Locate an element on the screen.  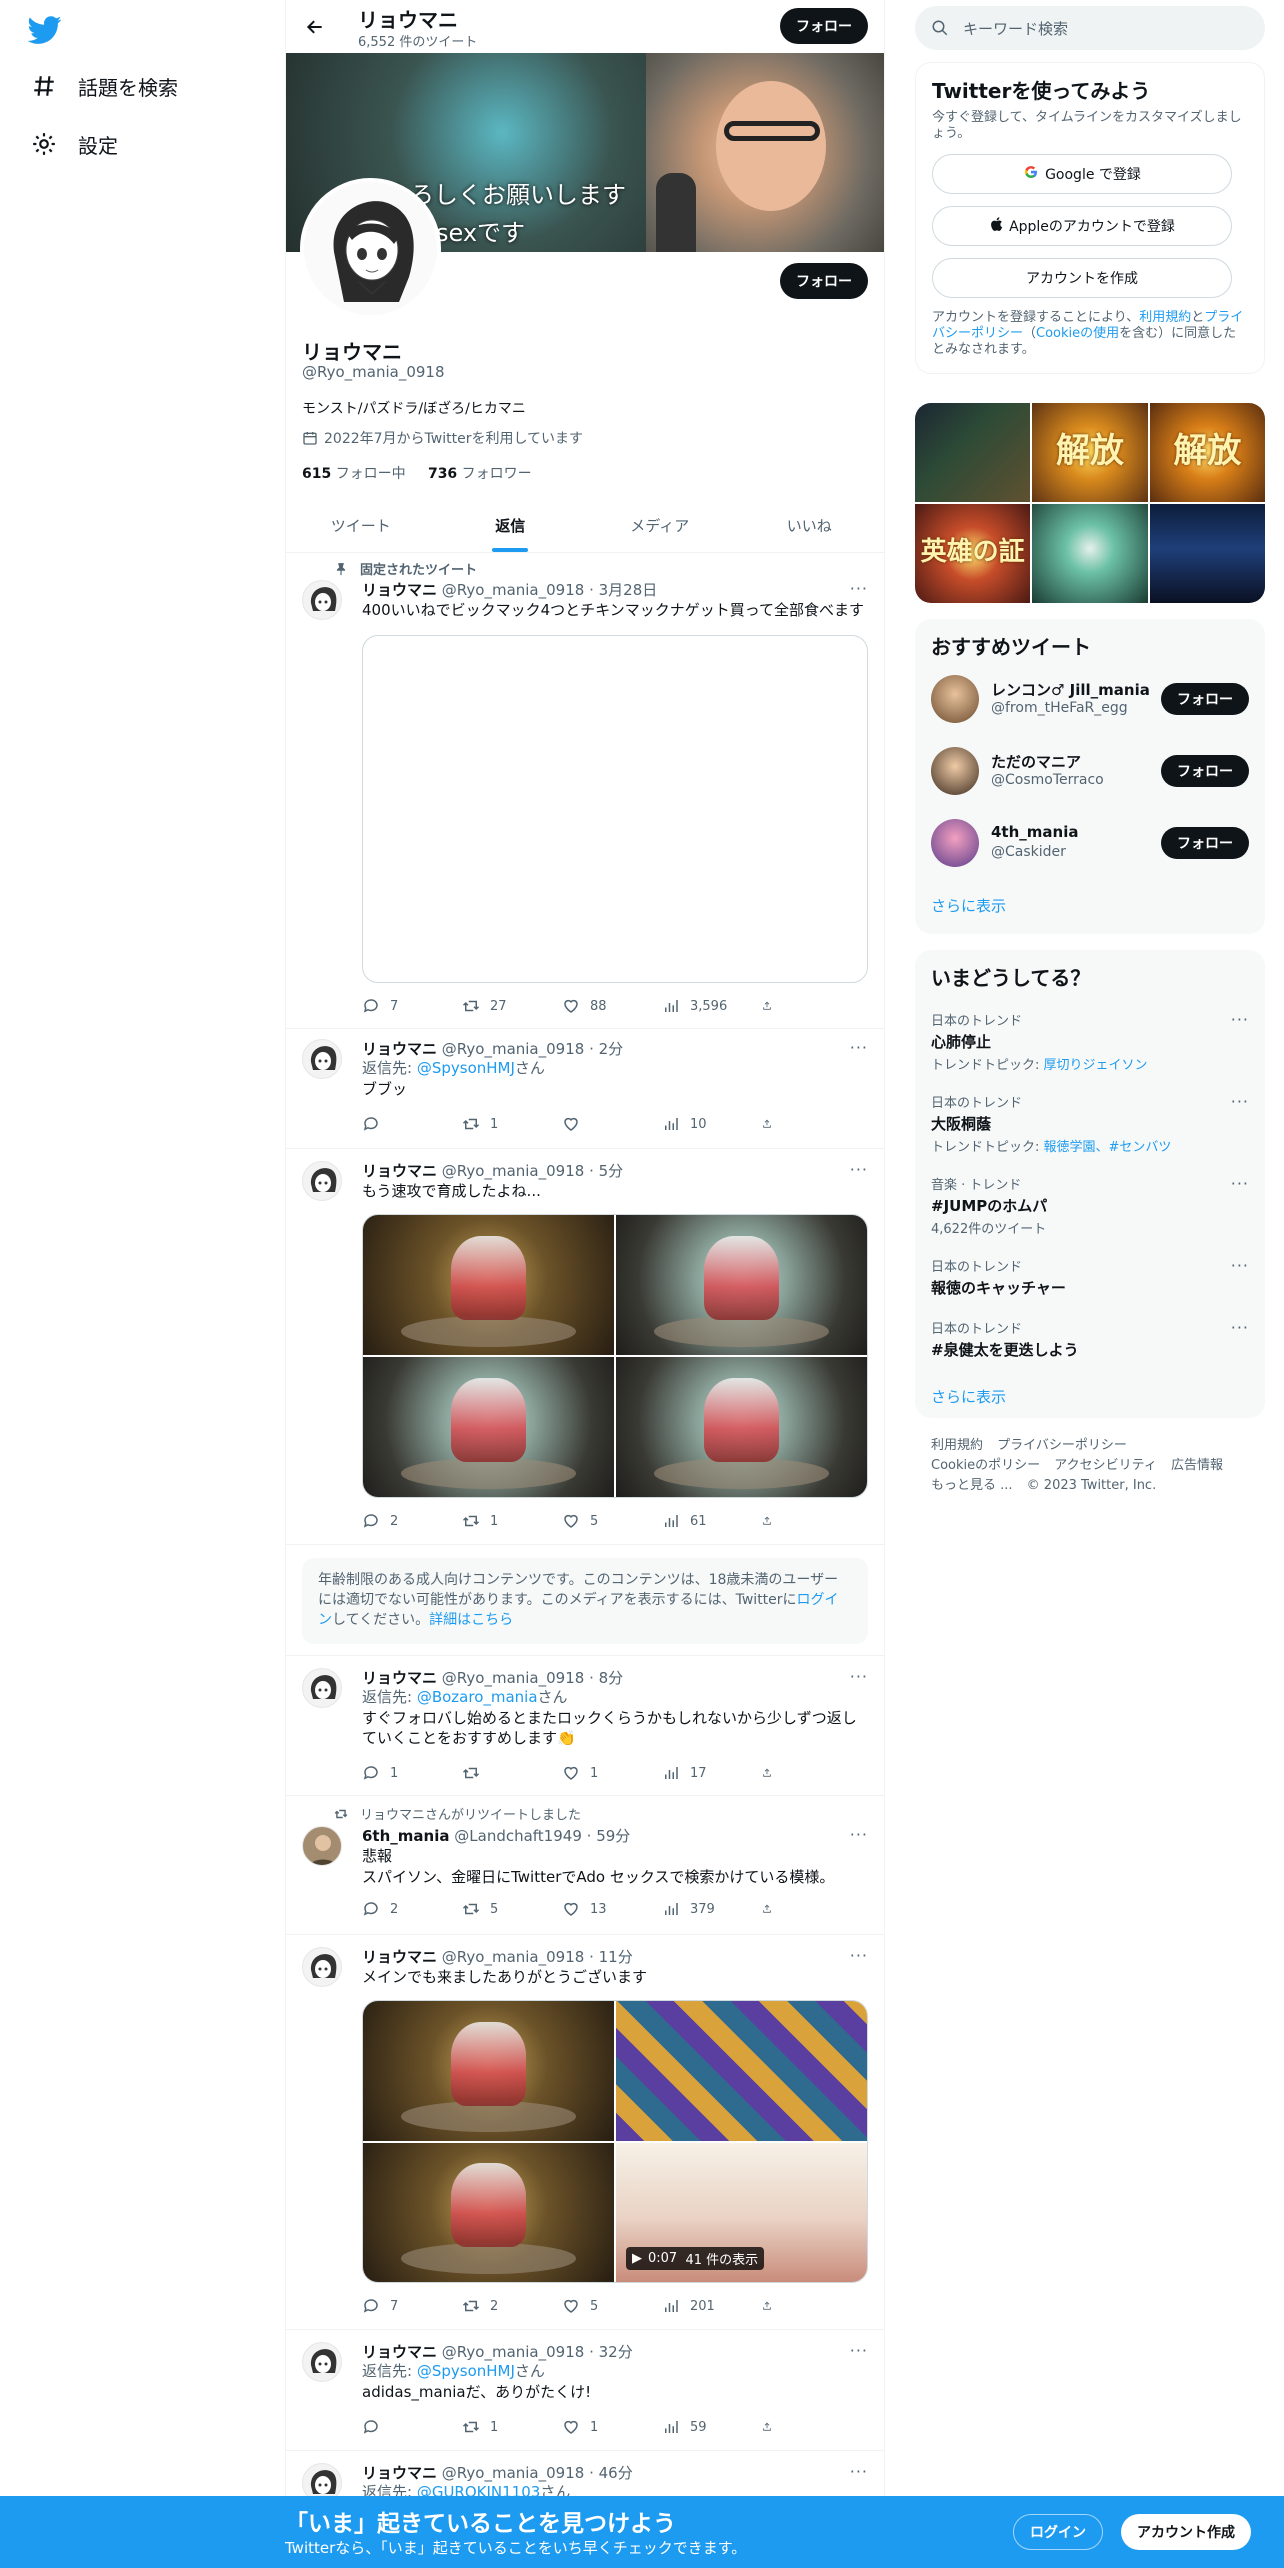
reco-show-more: さらに表示 is located at coordinates (968, 905).